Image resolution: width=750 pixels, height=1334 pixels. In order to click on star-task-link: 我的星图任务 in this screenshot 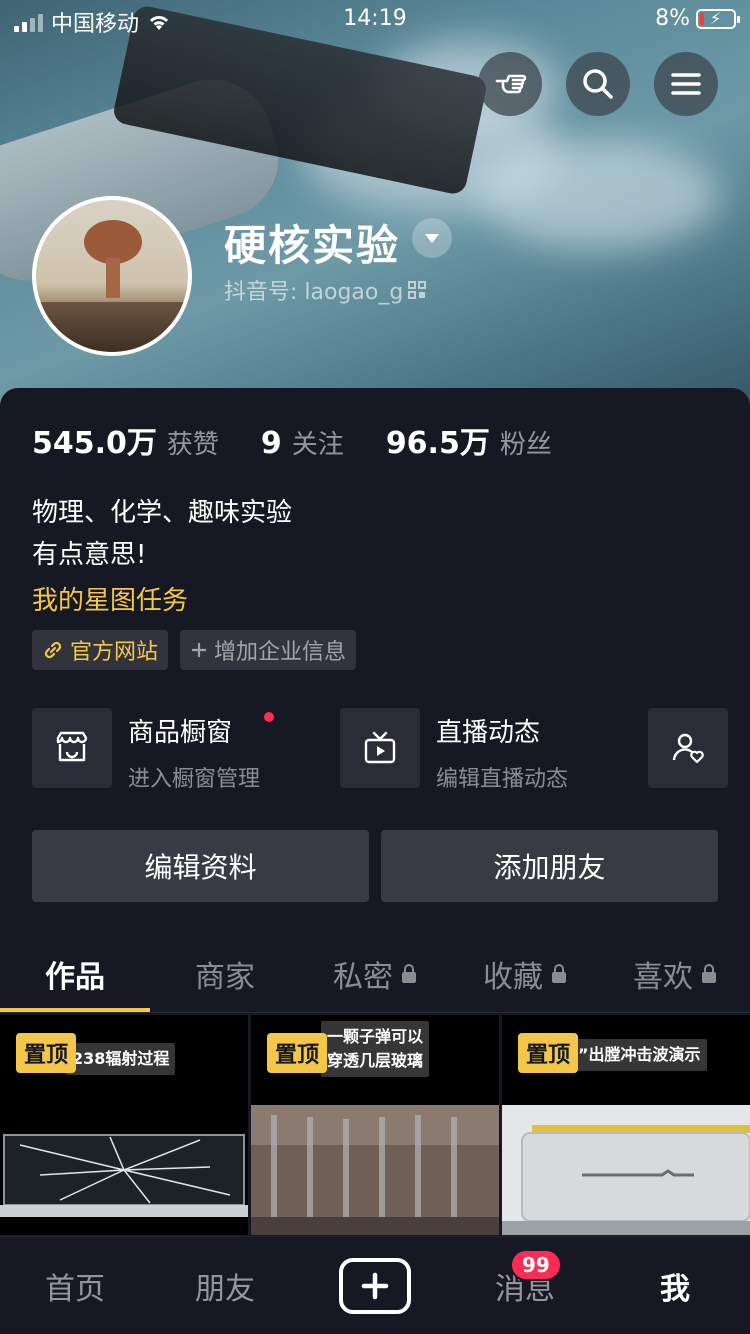, I will do `click(110, 598)`.